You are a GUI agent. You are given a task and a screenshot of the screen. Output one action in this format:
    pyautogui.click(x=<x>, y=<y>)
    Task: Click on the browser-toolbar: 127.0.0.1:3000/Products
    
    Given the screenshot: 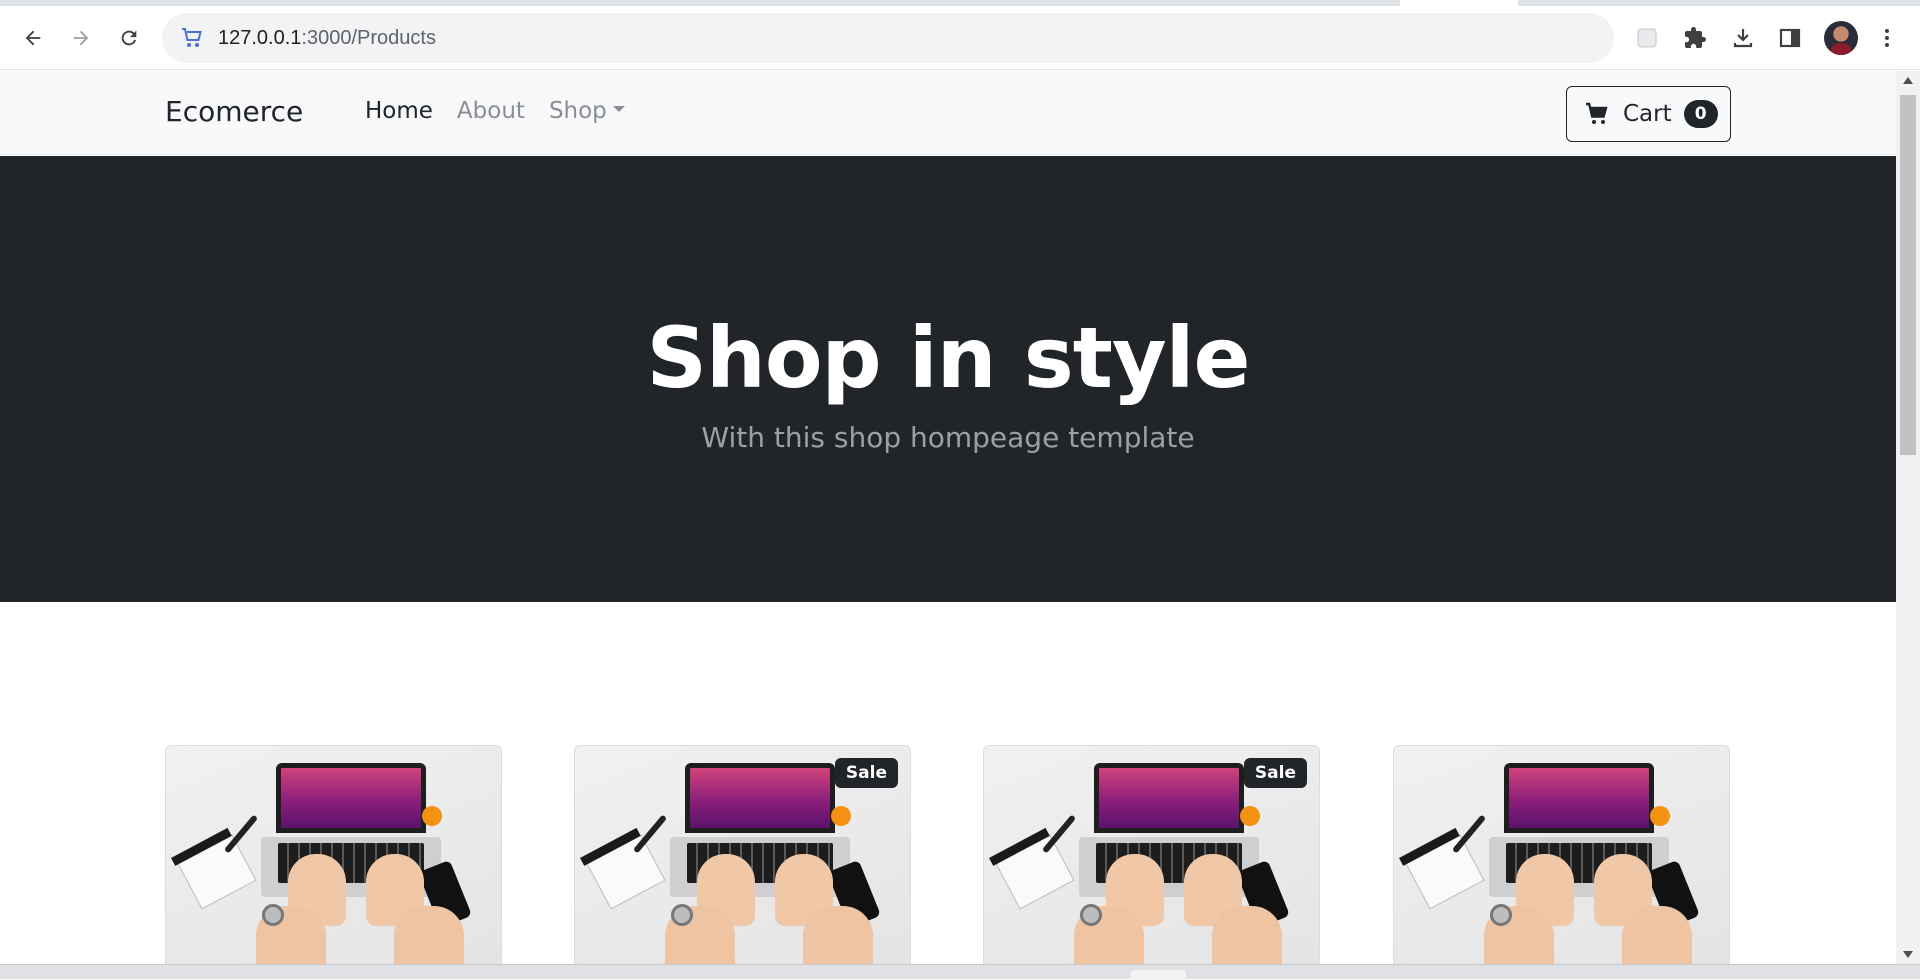 What is the action you would take?
    pyautogui.click(x=960, y=38)
    